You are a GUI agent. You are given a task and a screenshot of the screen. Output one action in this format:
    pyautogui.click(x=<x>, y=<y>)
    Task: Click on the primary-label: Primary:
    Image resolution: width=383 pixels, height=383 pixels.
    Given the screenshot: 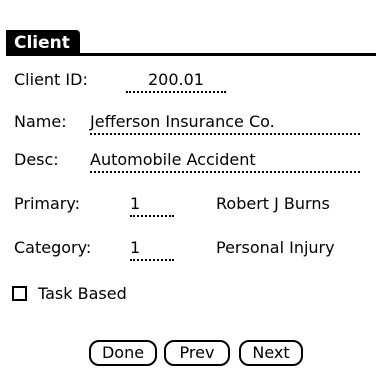 What is the action you would take?
    pyautogui.click(x=47, y=203)
    